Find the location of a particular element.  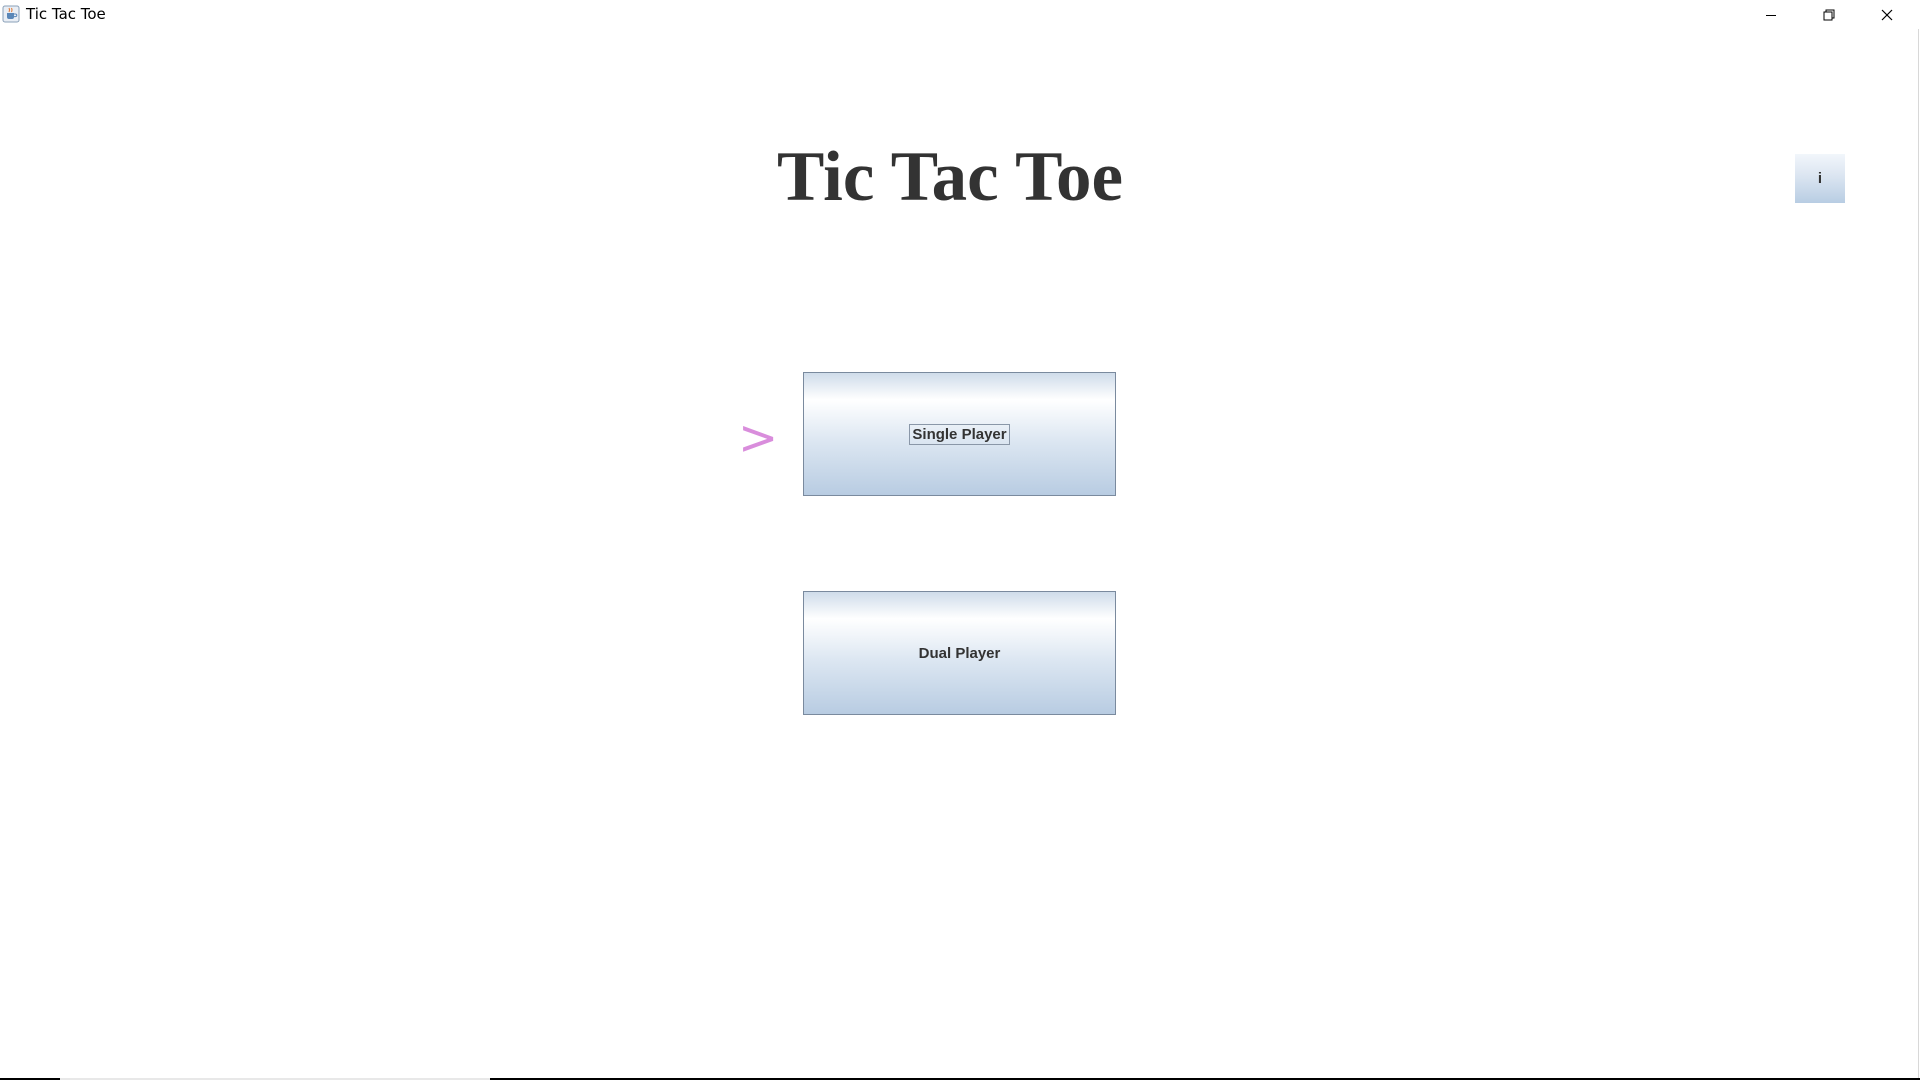

info-button: i is located at coordinates (1820, 178).